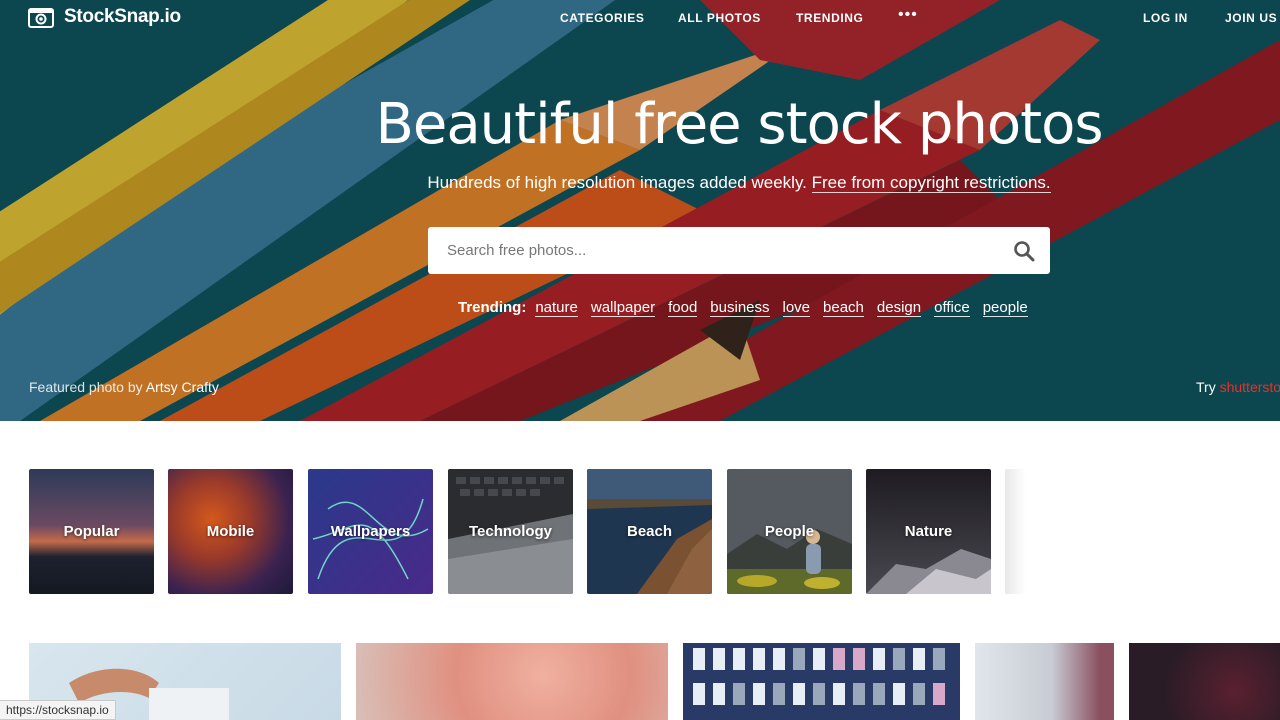 The height and width of the screenshot is (720, 1280). I want to click on camera-icon, so click(41, 18).